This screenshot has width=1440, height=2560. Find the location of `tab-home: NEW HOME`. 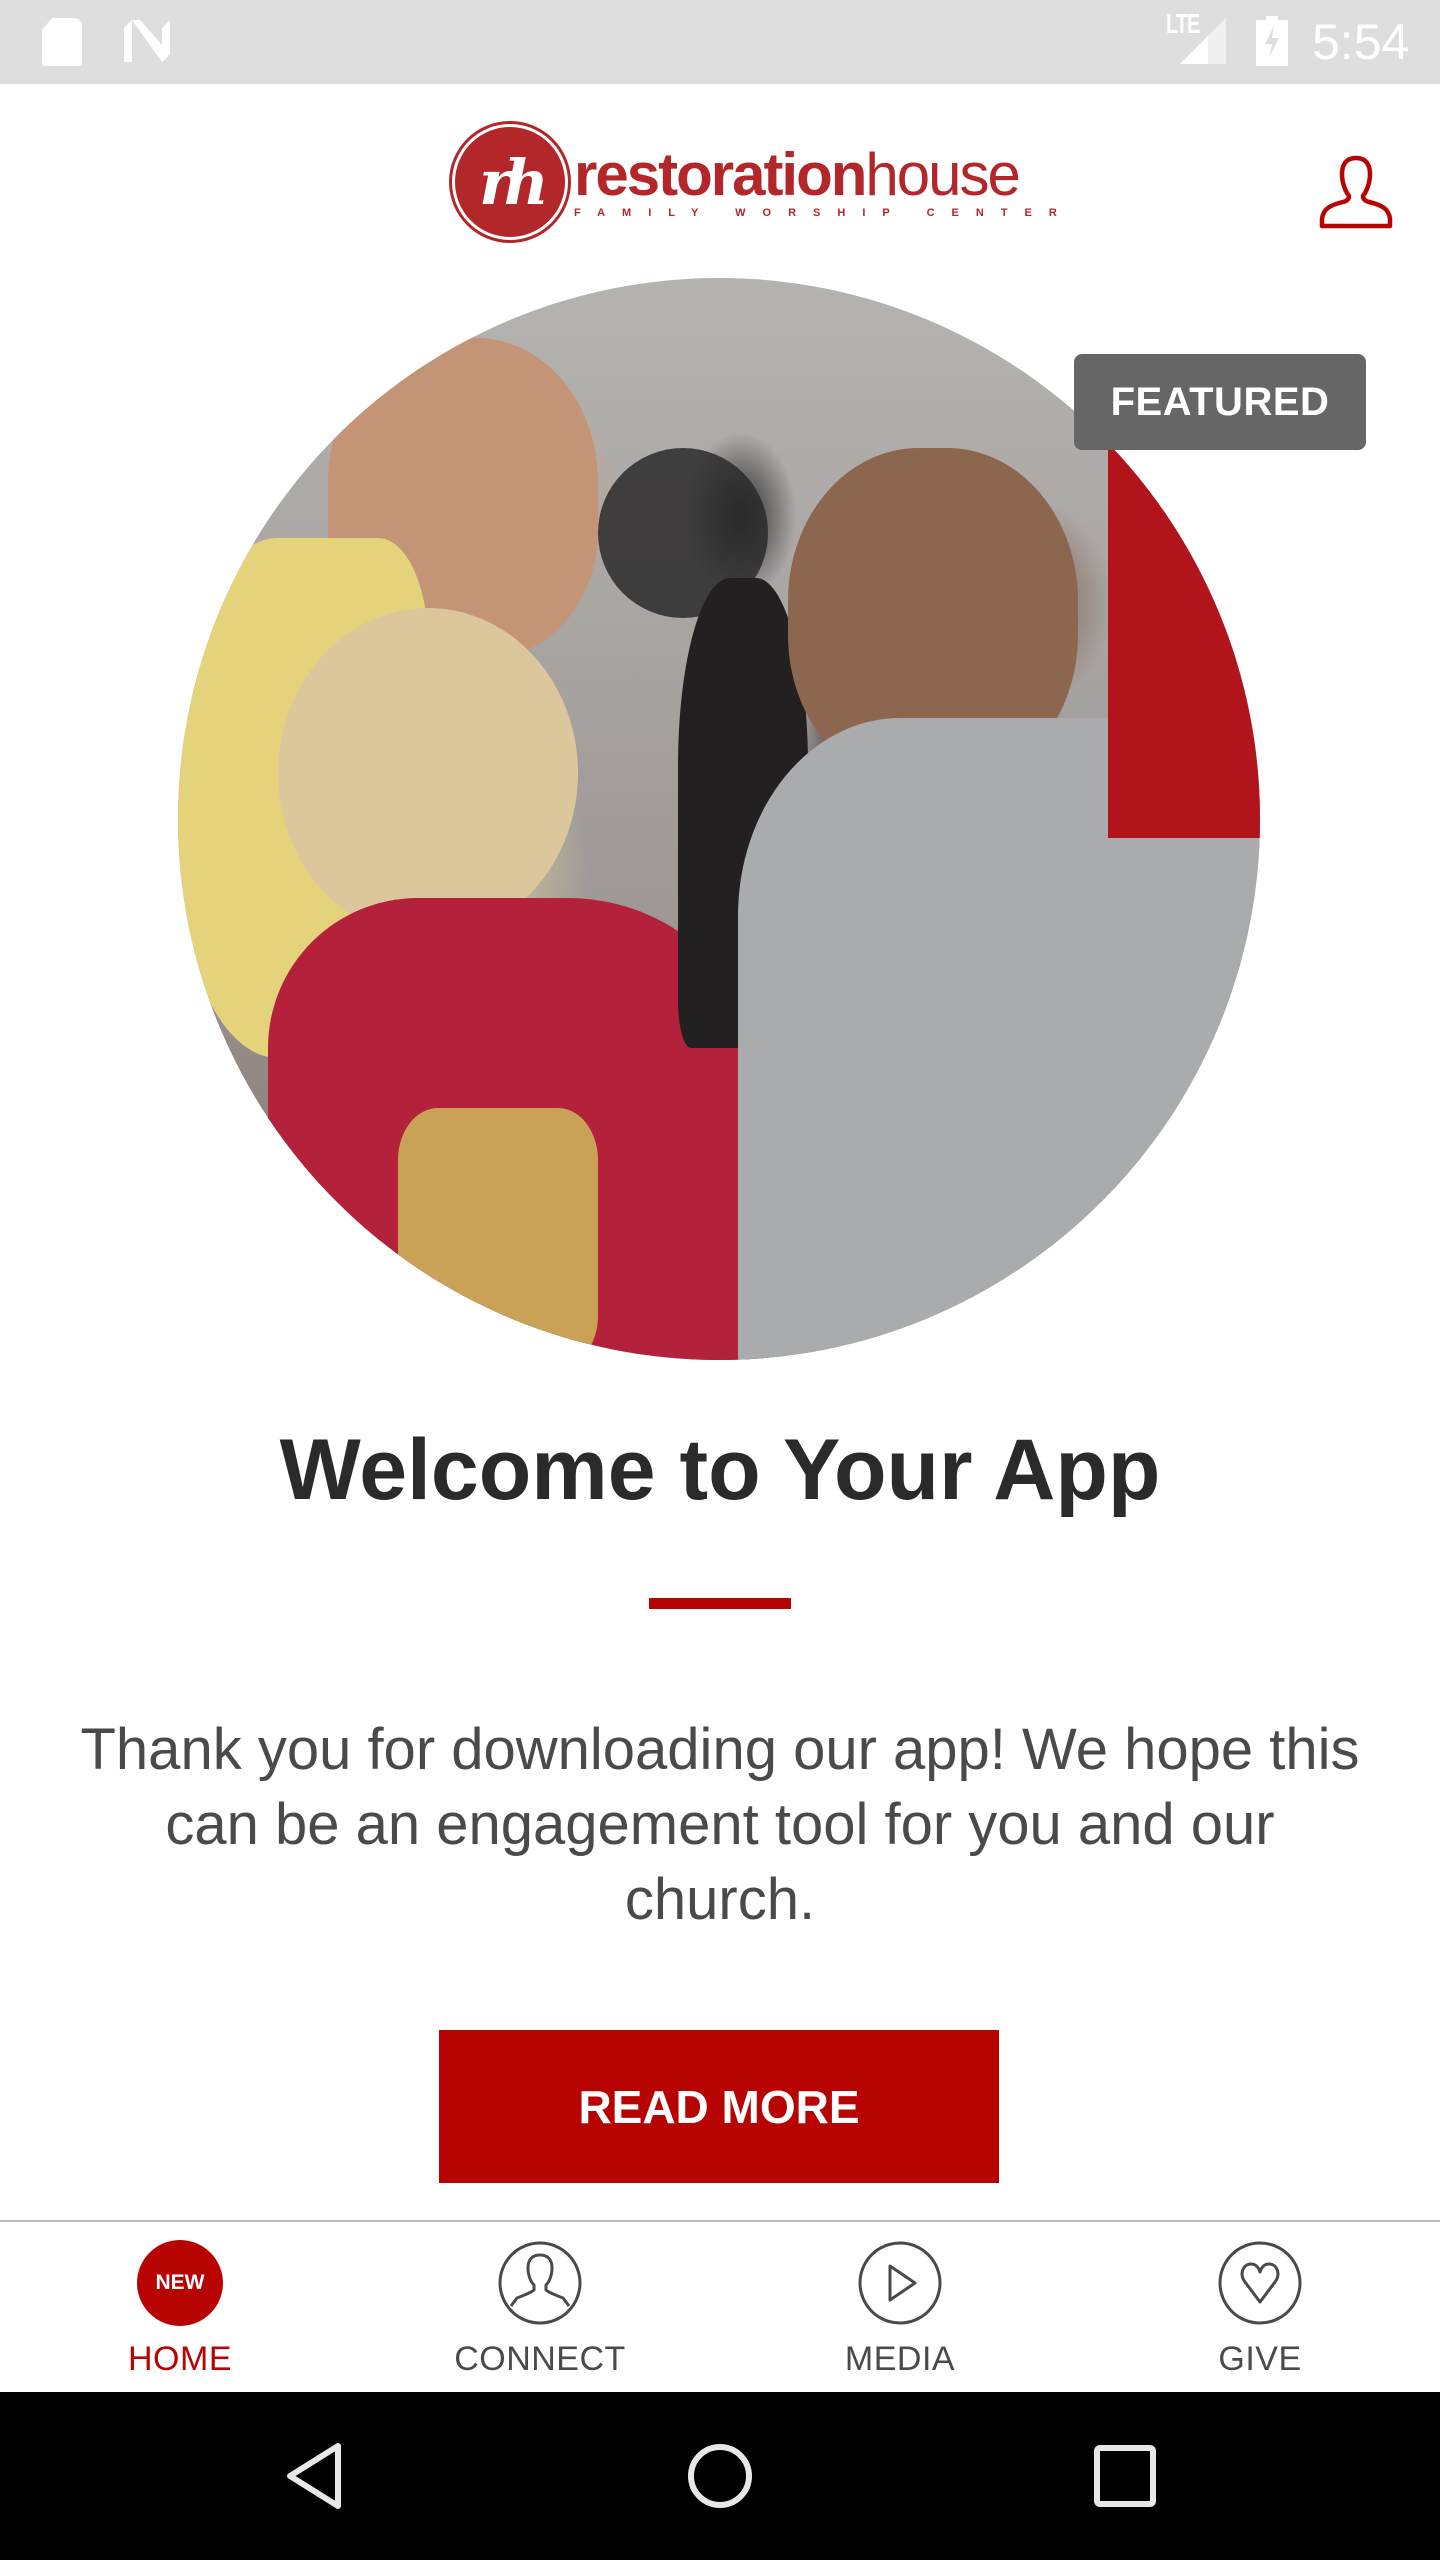

tab-home: NEW HOME is located at coordinates (180, 2307).